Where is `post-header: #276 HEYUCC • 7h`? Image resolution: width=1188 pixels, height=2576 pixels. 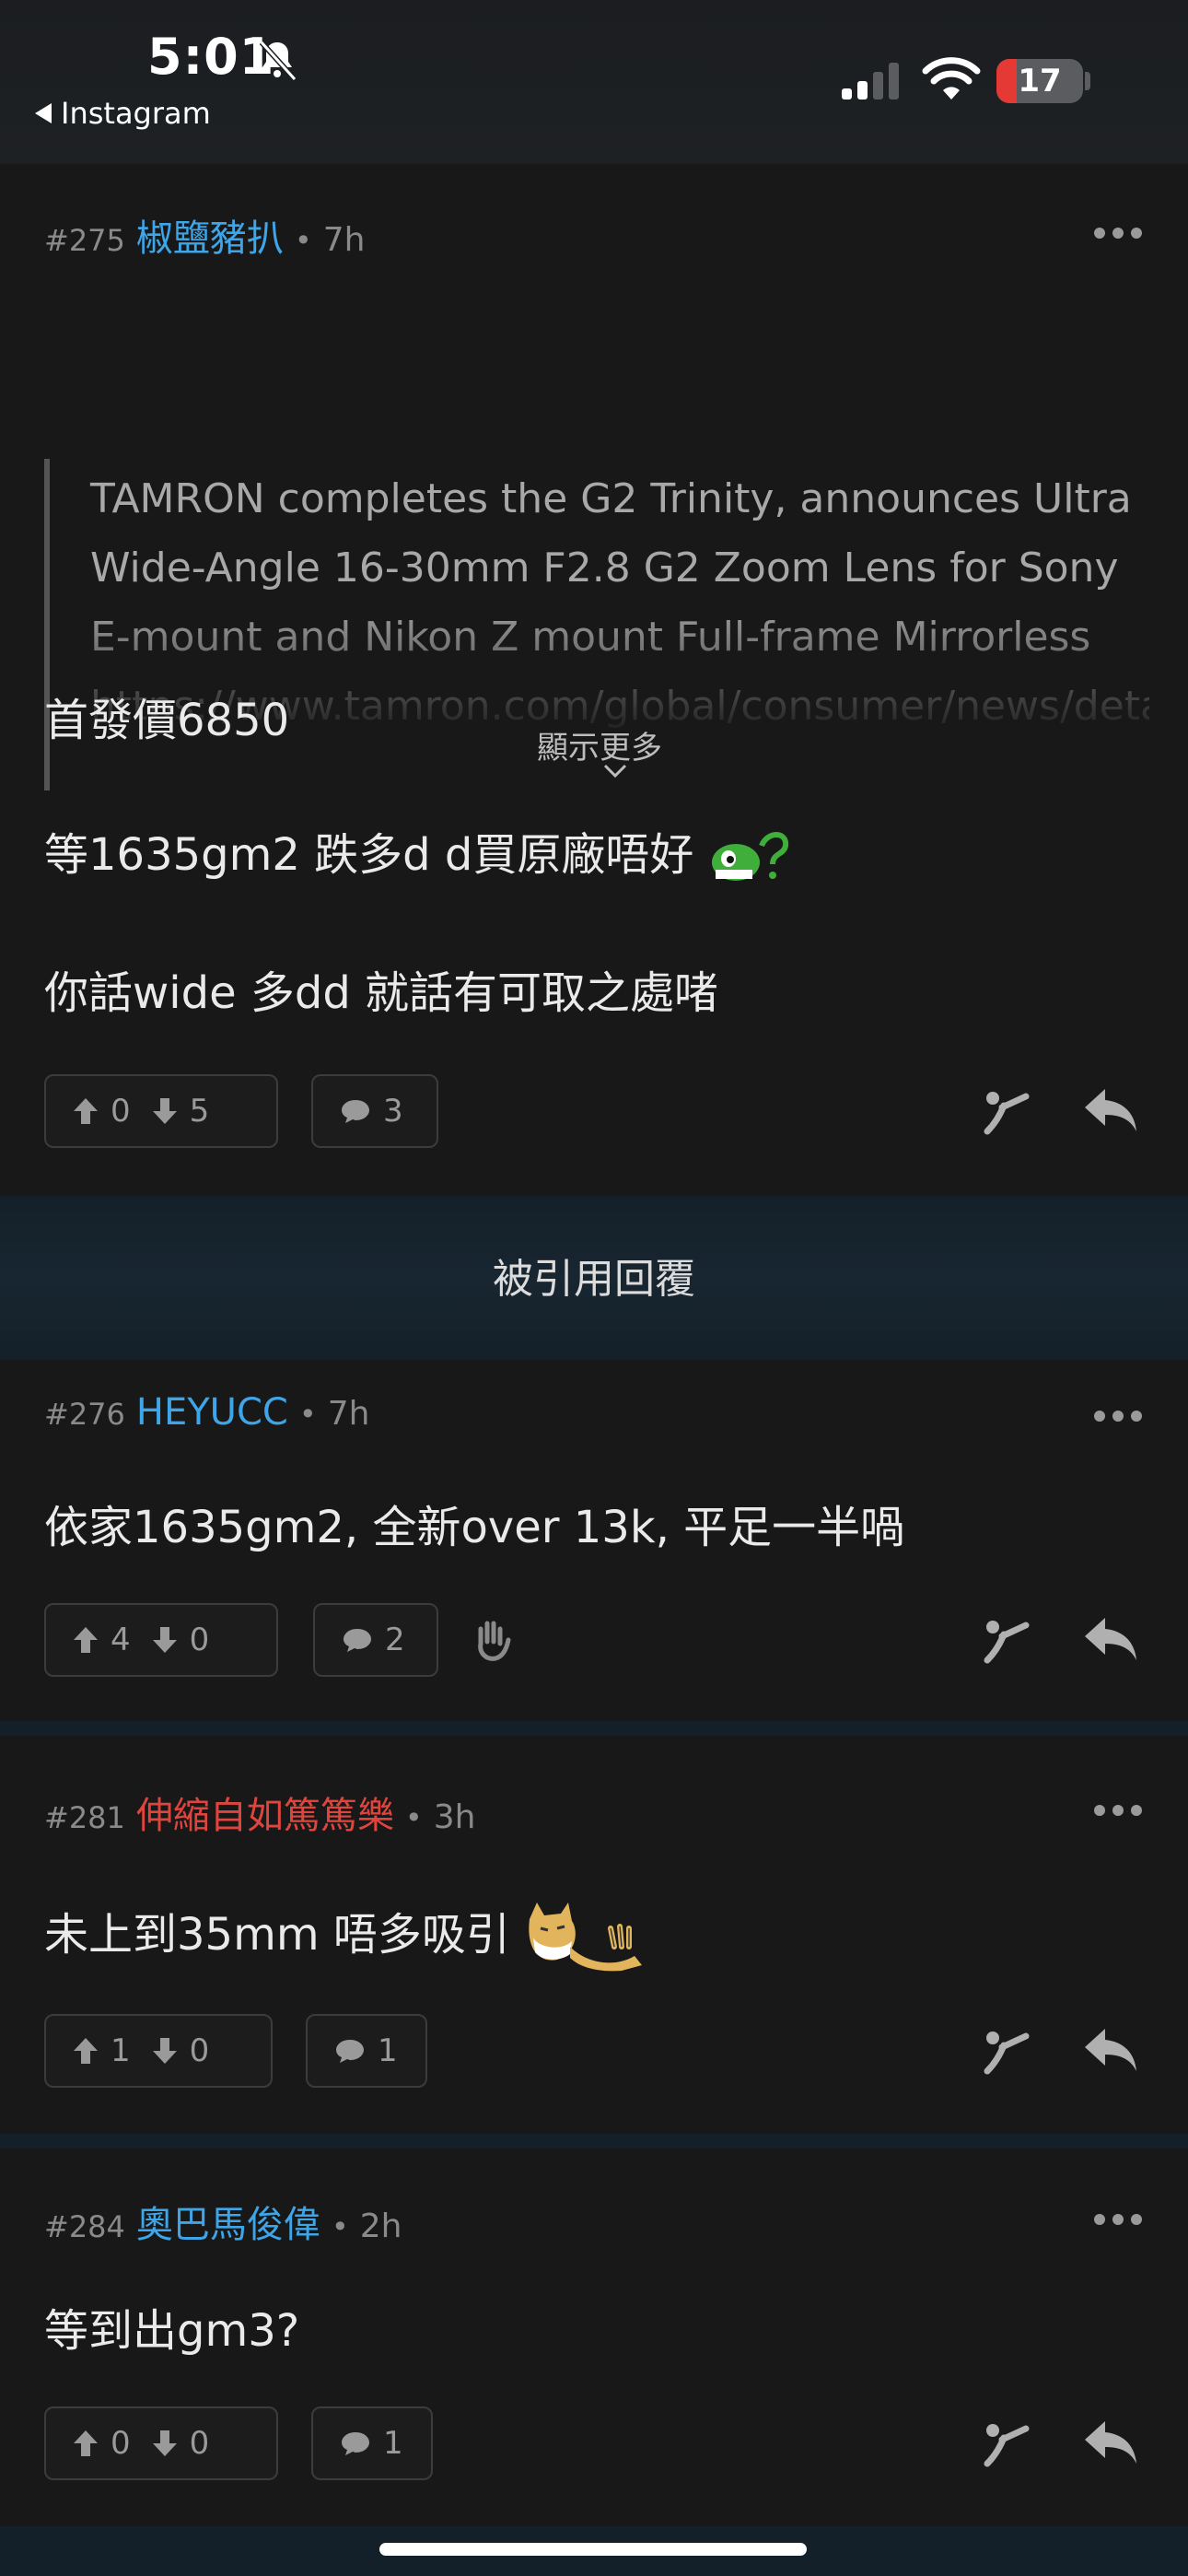
post-header: #276 HEYUCC • 7h is located at coordinates (206, 1412).